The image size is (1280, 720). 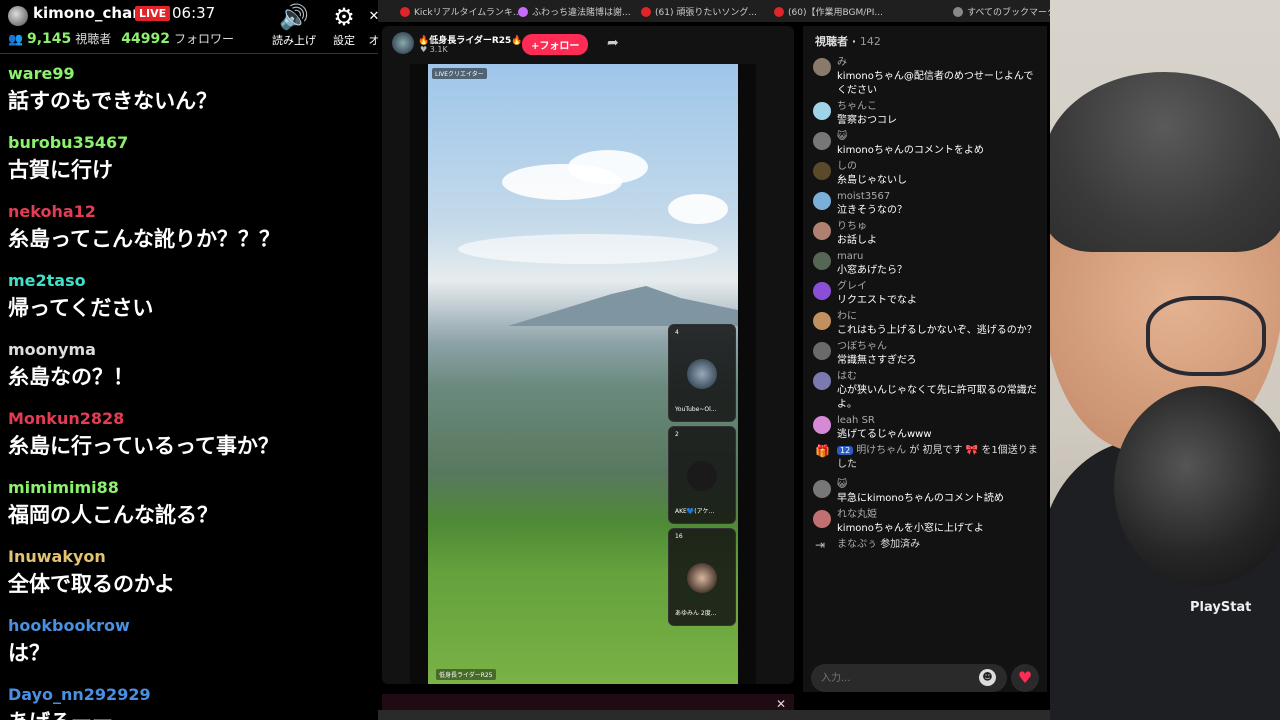 I want to click on chat-text: 福岡の人こんな訛る？, so click(x=113, y=515).